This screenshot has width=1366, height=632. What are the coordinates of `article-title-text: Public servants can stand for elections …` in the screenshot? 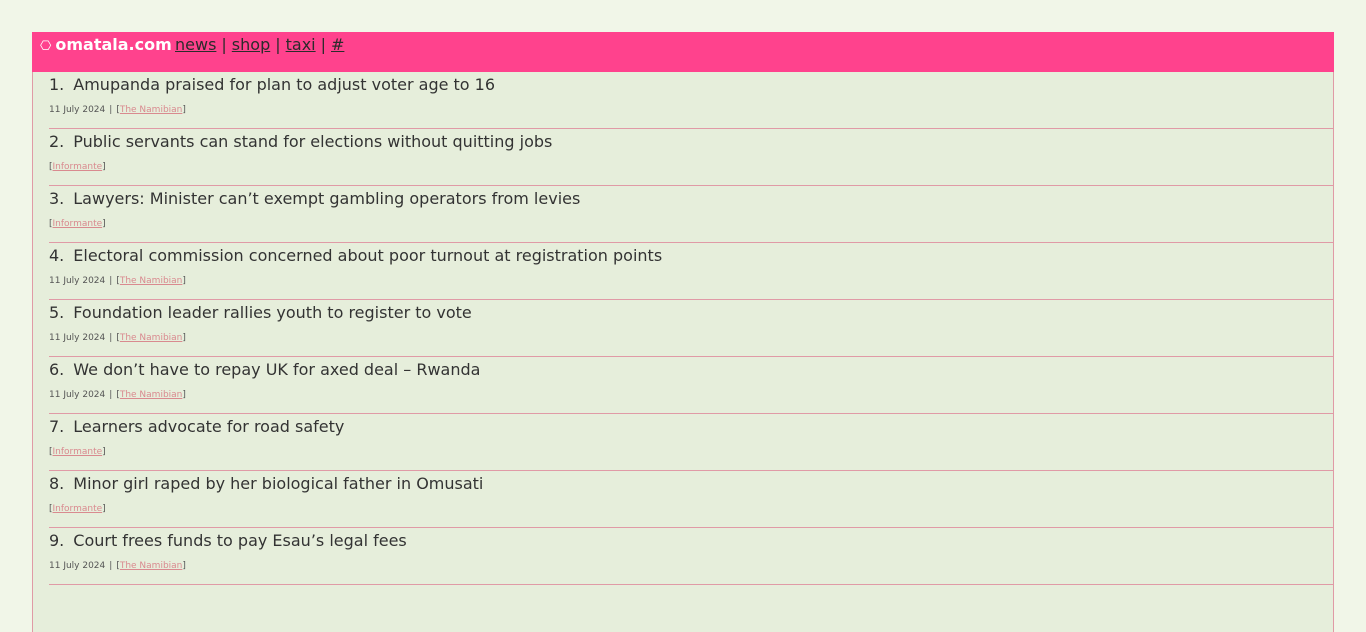 It's located at (312, 141).